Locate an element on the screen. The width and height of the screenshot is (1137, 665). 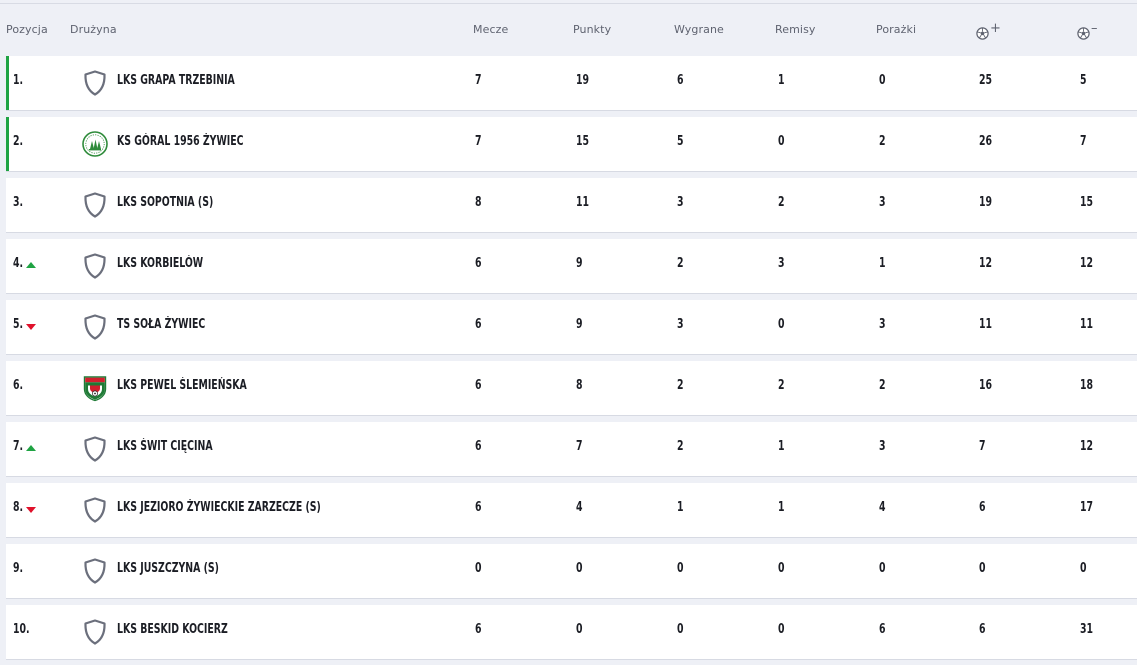
stat-gf: 25 is located at coordinates (986, 80).